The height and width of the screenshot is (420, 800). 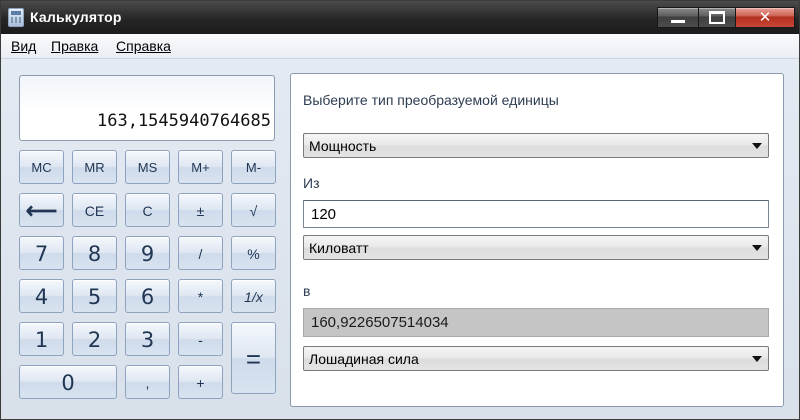 What do you see at coordinates (41, 296) in the screenshot?
I see `digit-4-button: 4` at bounding box center [41, 296].